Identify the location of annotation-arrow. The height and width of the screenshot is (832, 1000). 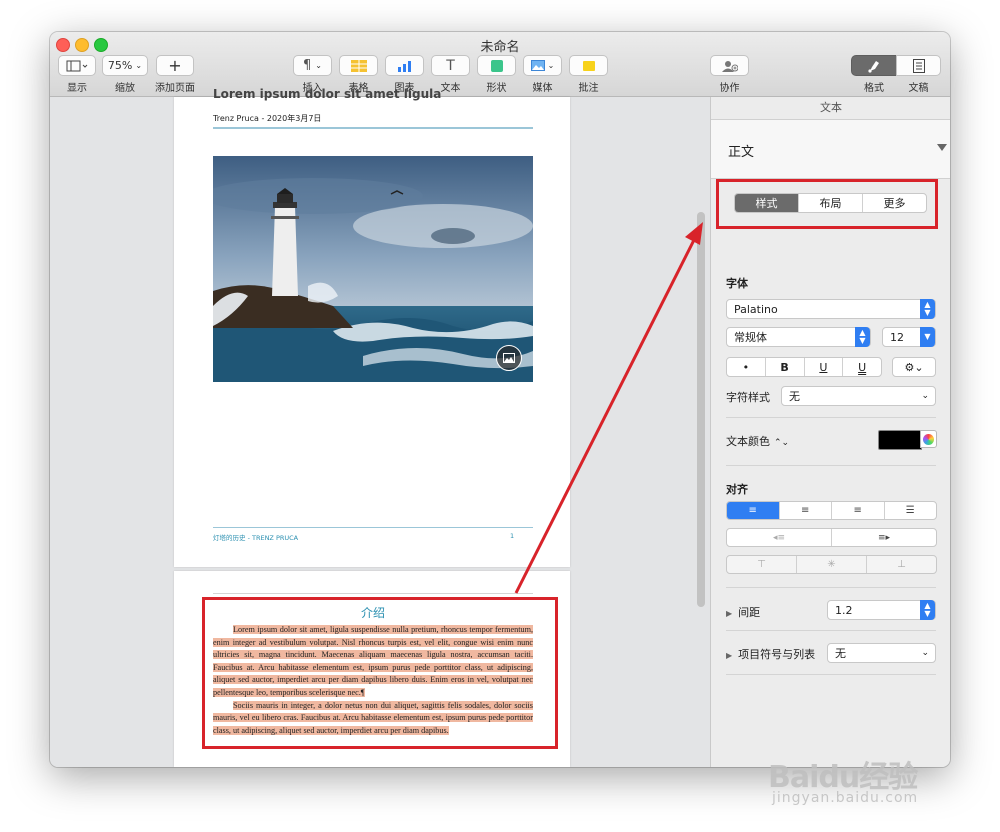
(608, 408).